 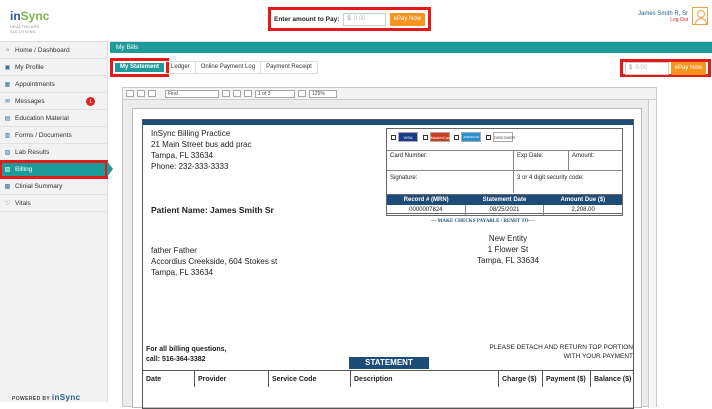 I want to click on search-icon, so click(x=226, y=93).